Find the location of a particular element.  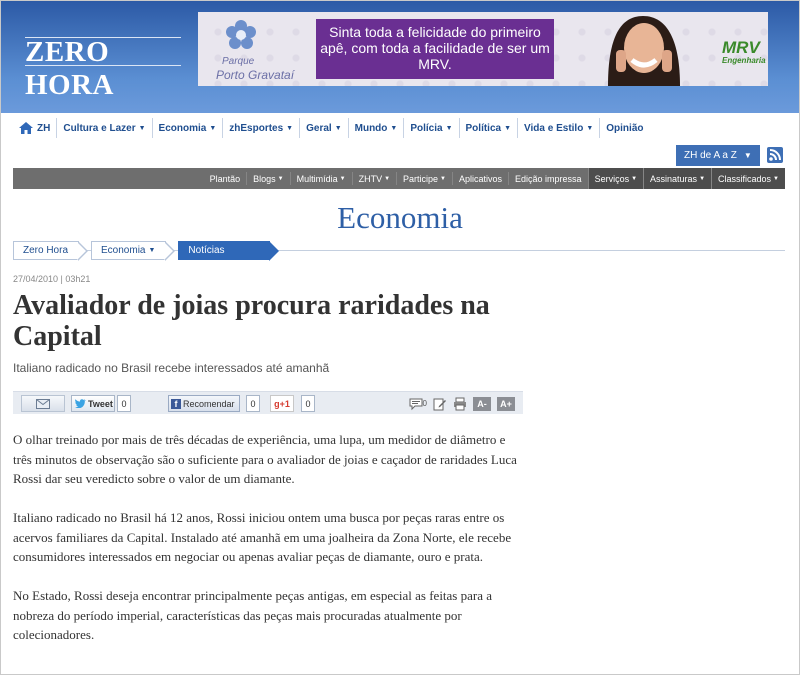

tweet-button: Tweet is located at coordinates (93, 403).